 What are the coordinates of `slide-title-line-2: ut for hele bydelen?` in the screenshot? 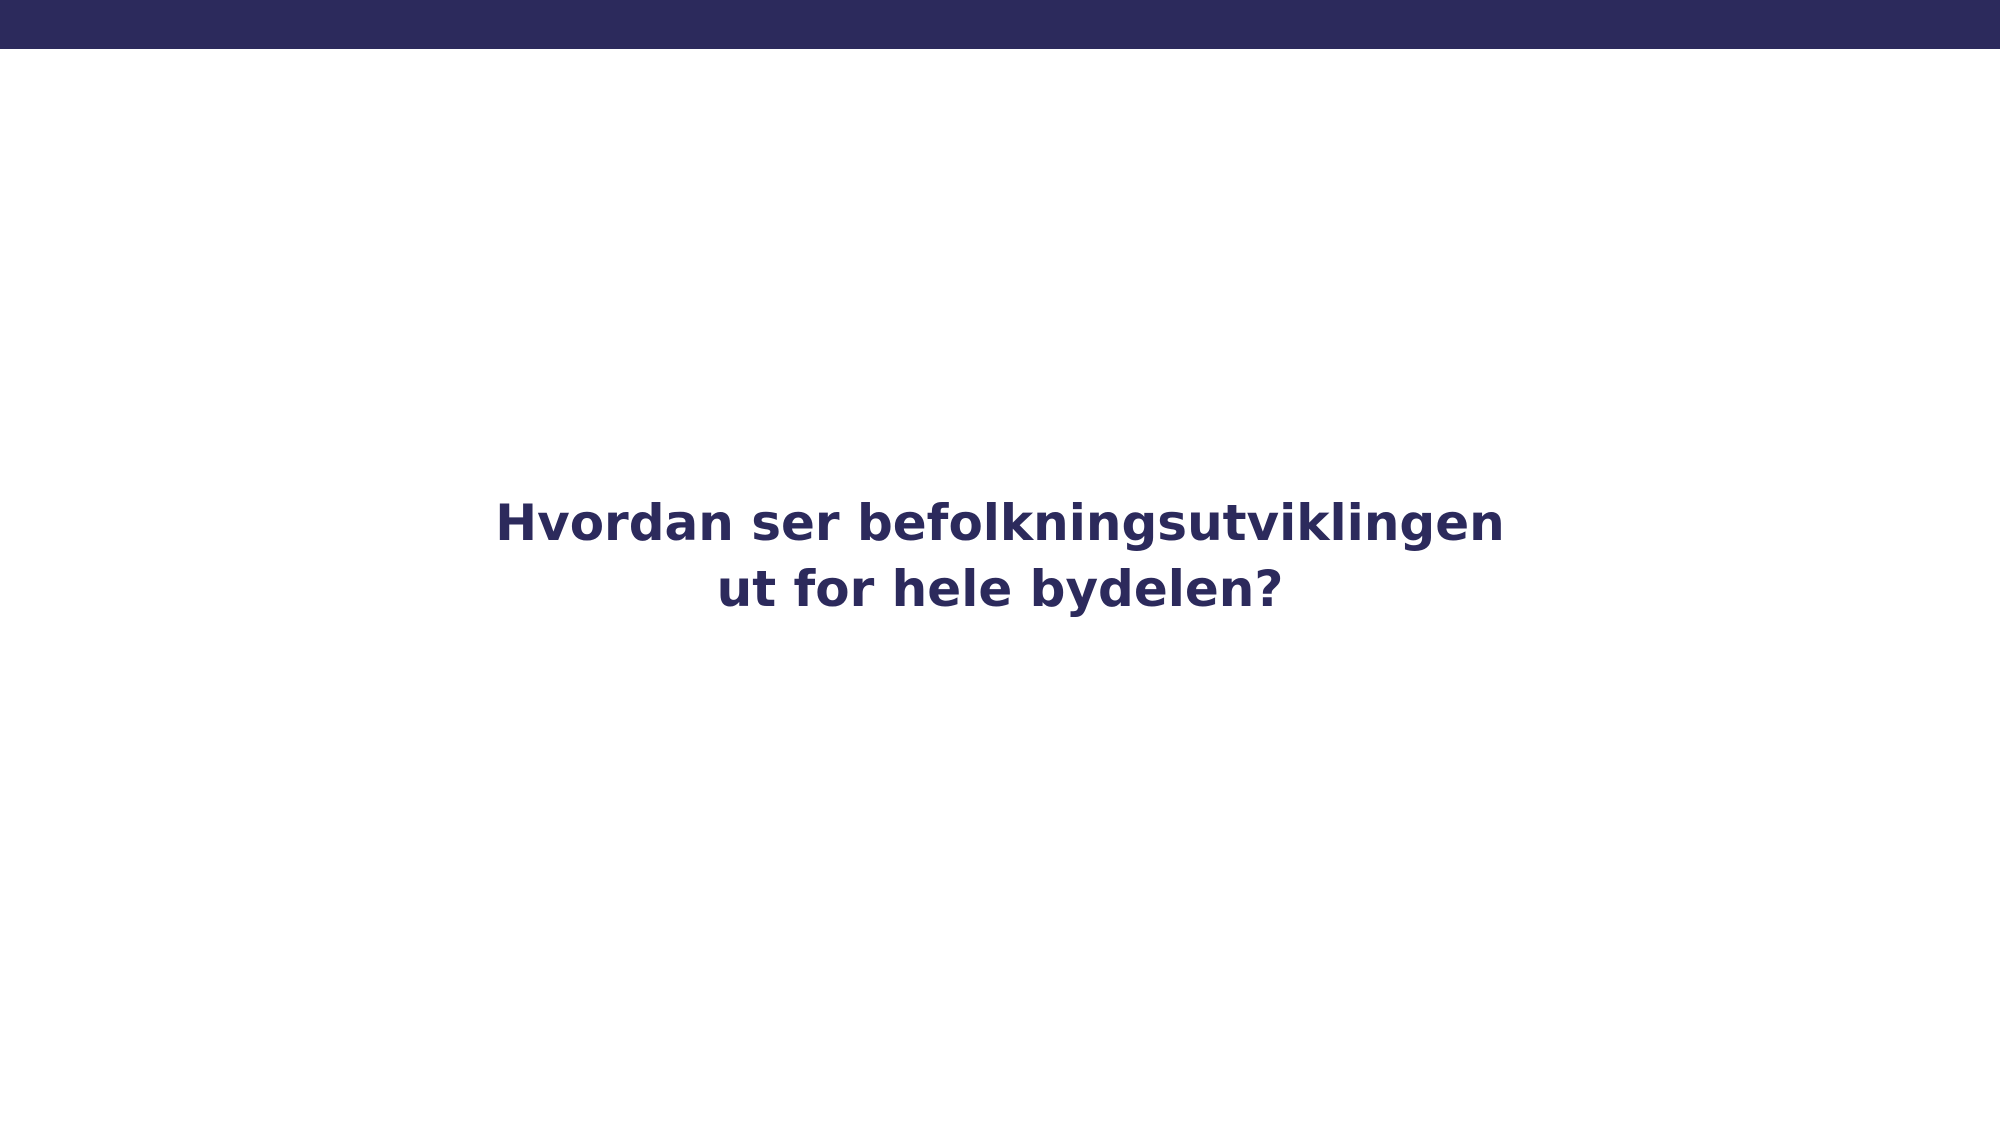 It's located at (1000, 589).